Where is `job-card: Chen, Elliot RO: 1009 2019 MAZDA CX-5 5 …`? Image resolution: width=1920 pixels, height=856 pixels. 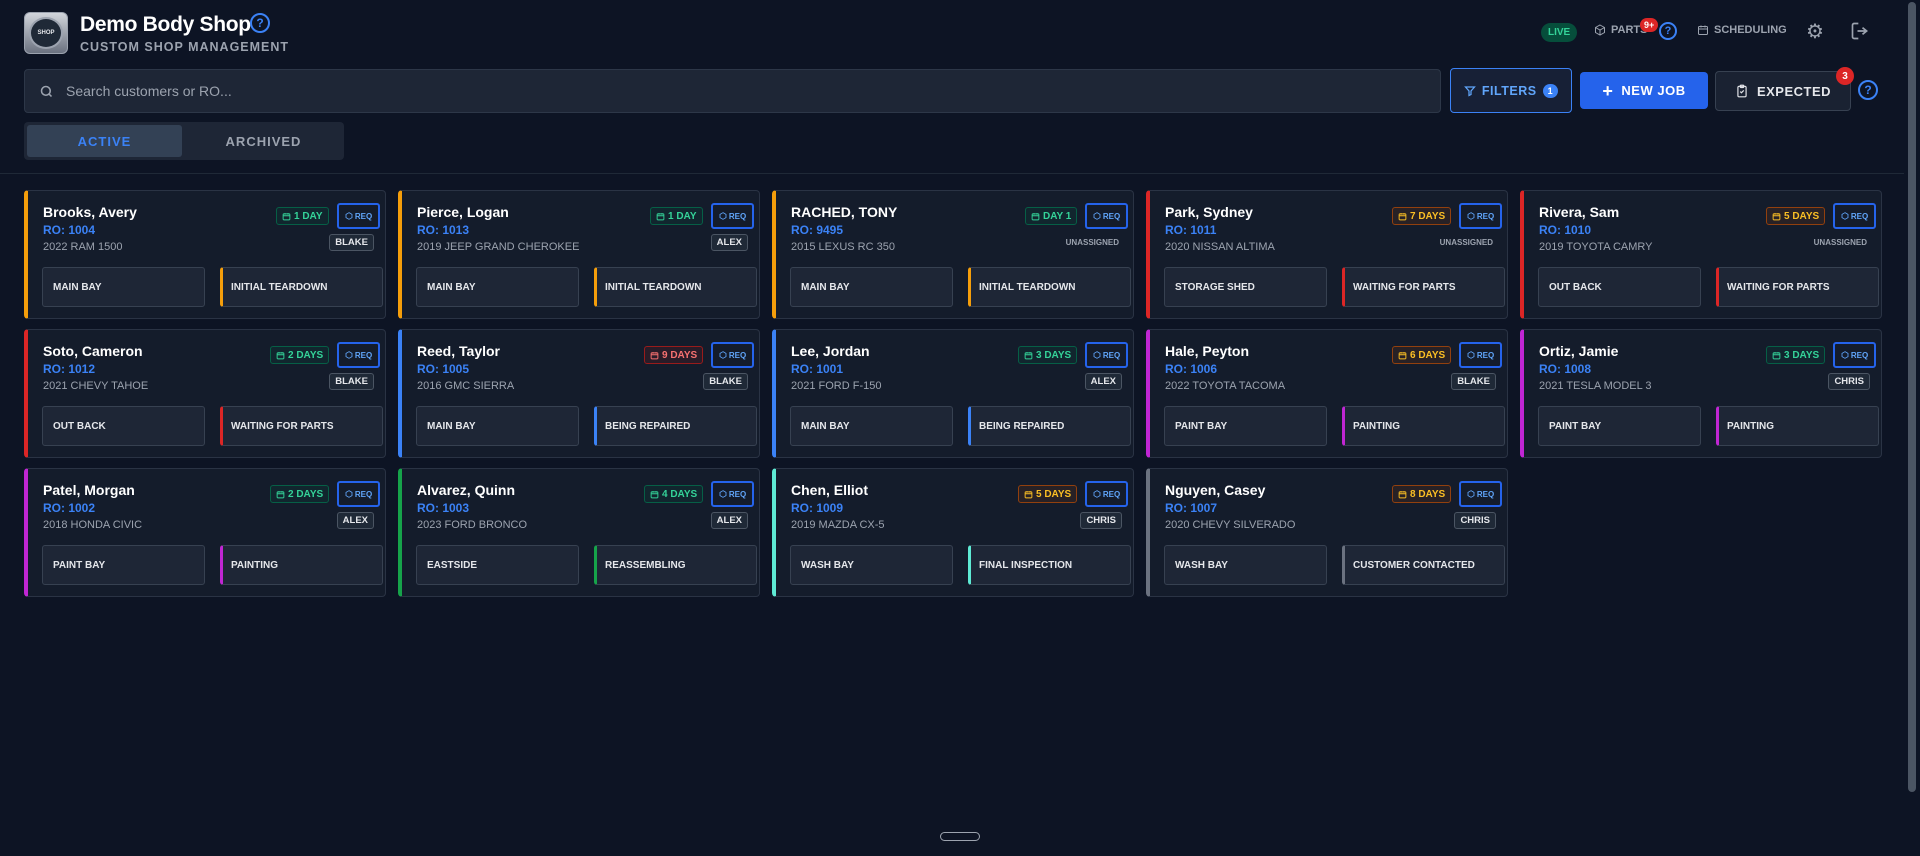 job-card: Chen, Elliot RO: 1009 2019 MAZDA CX-5 5 … is located at coordinates (953, 532).